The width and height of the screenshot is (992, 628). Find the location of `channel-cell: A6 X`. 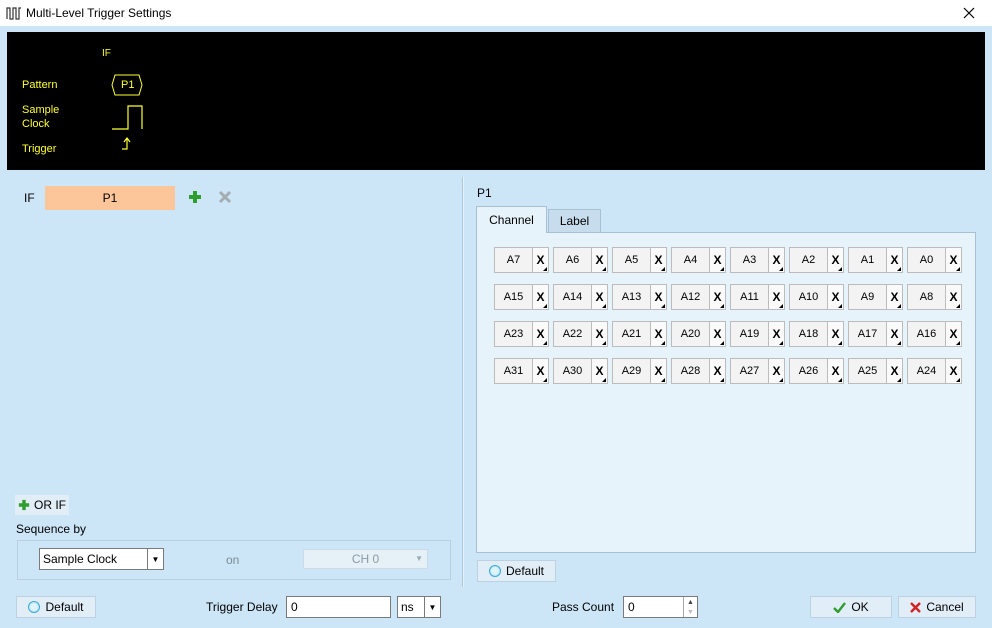

channel-cell: A6 X is located at coordinates (580, 260).